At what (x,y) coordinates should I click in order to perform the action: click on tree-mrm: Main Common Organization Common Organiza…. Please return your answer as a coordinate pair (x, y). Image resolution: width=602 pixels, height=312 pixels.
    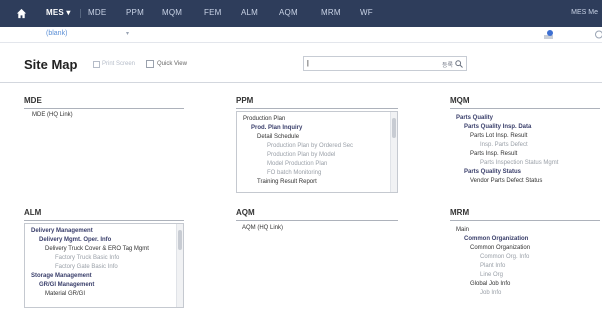
    Looking at the image, I should click on (525, 265).